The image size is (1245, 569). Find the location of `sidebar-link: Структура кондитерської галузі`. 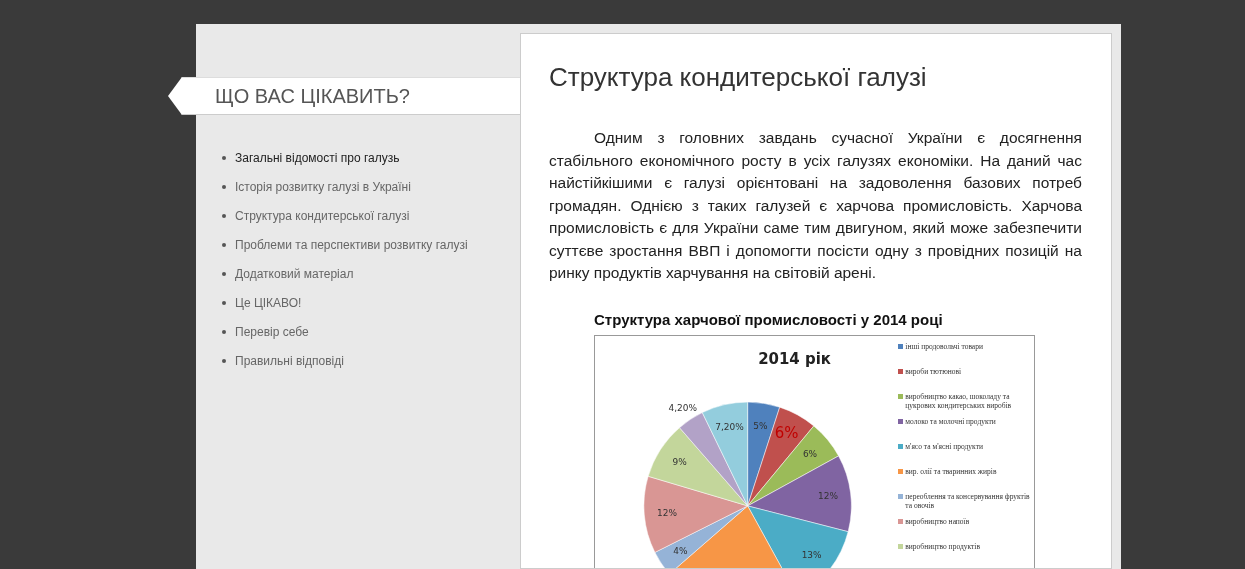

sidebar-link: Структура кондитерської галузі is located at coordinates (322, 215).